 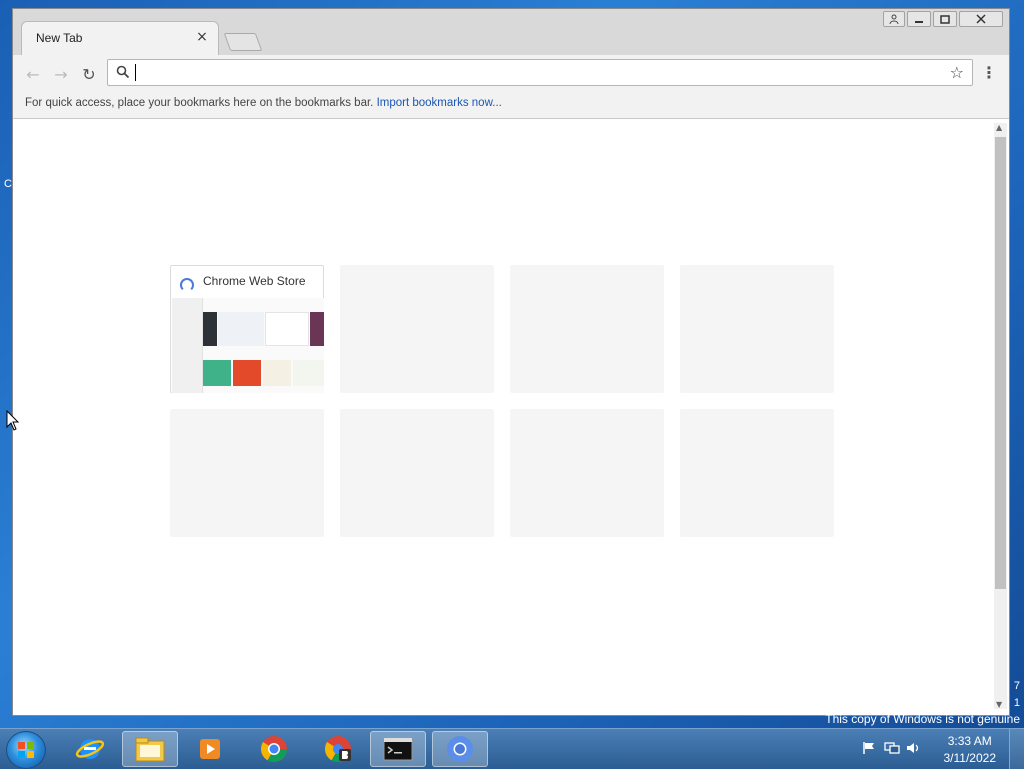 I want to click on chrome-icon, so click(x=274, y=749).